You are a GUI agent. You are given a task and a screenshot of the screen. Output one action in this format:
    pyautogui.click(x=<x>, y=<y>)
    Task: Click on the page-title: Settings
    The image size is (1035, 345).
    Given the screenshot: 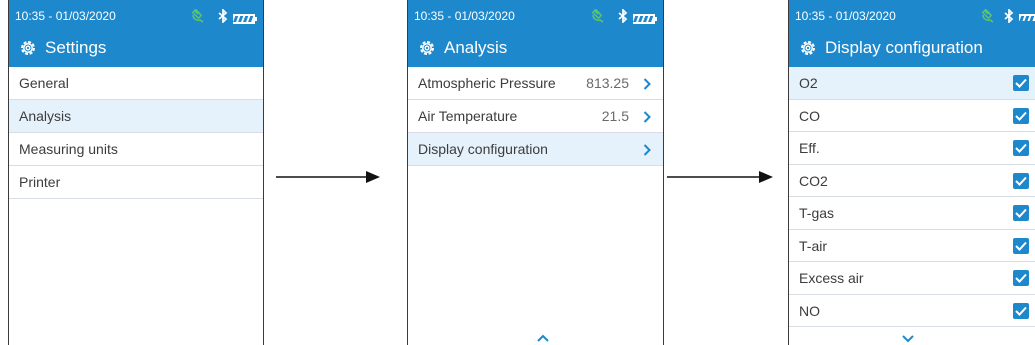 What is the action you would take?
    pyautogui.click(x=76, y=47)
    